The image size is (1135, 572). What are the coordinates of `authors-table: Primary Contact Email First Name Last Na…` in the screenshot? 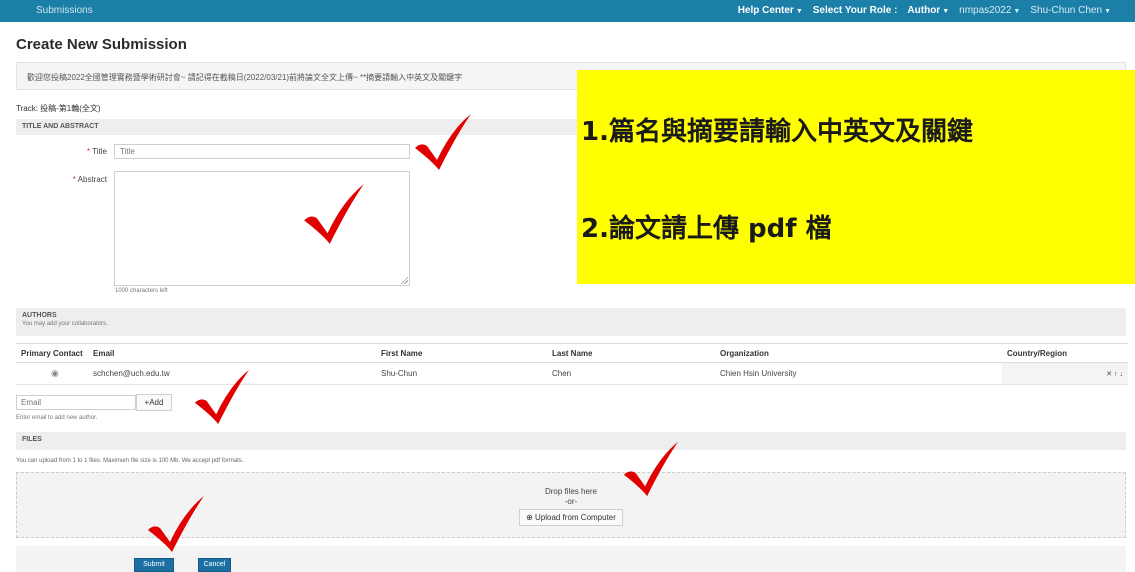 It's located at (572, 364).